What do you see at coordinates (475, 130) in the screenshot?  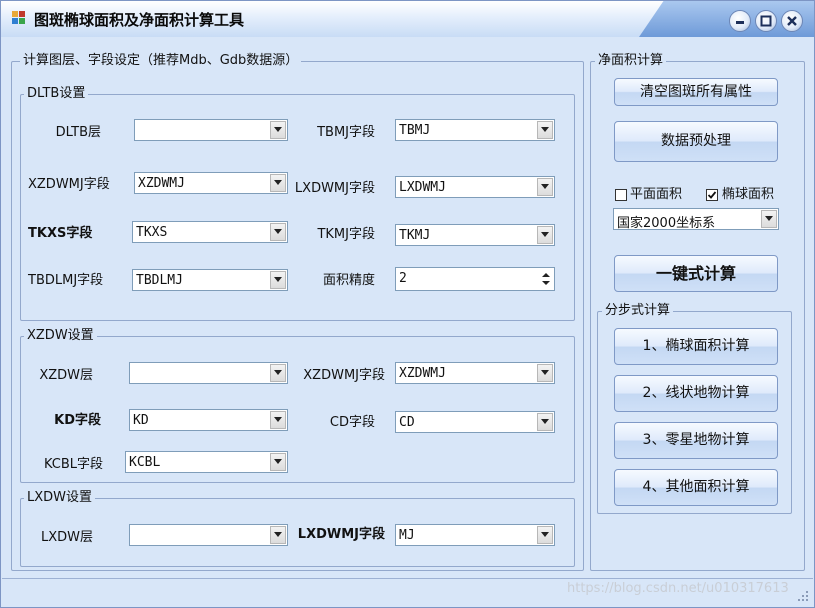 I see `tbmj-combo: TBMJ` at bounding box center [475, 130].